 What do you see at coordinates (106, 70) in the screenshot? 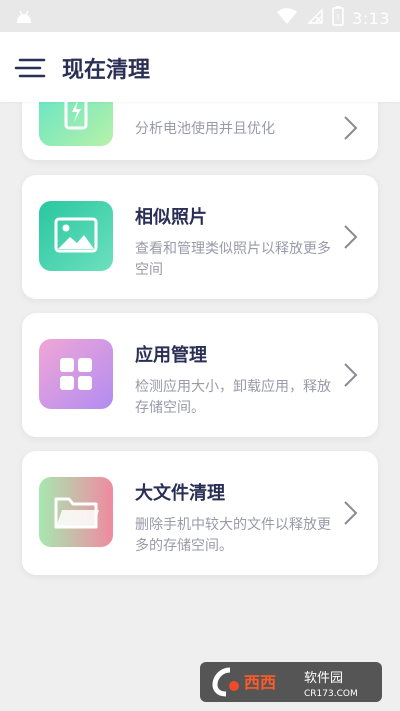
I see `page-title: 现在清理` at bounding box center [106, 70].